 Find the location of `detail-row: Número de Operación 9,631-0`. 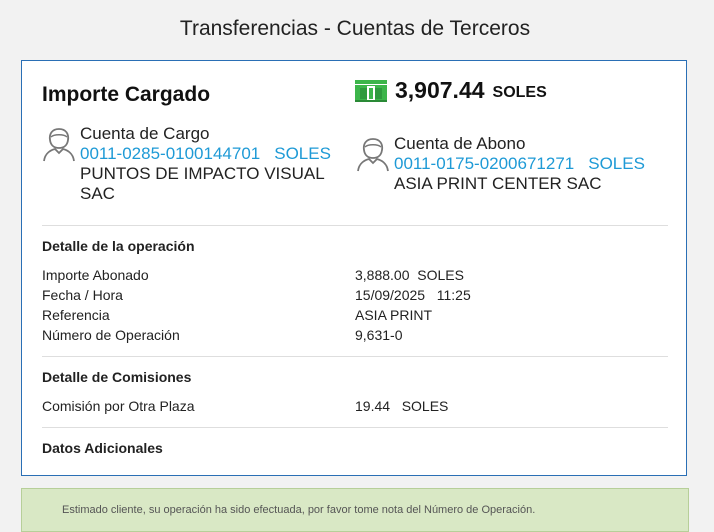

detail-row: Número de Operación 9,631-0 is located at coordinates (355, 337).